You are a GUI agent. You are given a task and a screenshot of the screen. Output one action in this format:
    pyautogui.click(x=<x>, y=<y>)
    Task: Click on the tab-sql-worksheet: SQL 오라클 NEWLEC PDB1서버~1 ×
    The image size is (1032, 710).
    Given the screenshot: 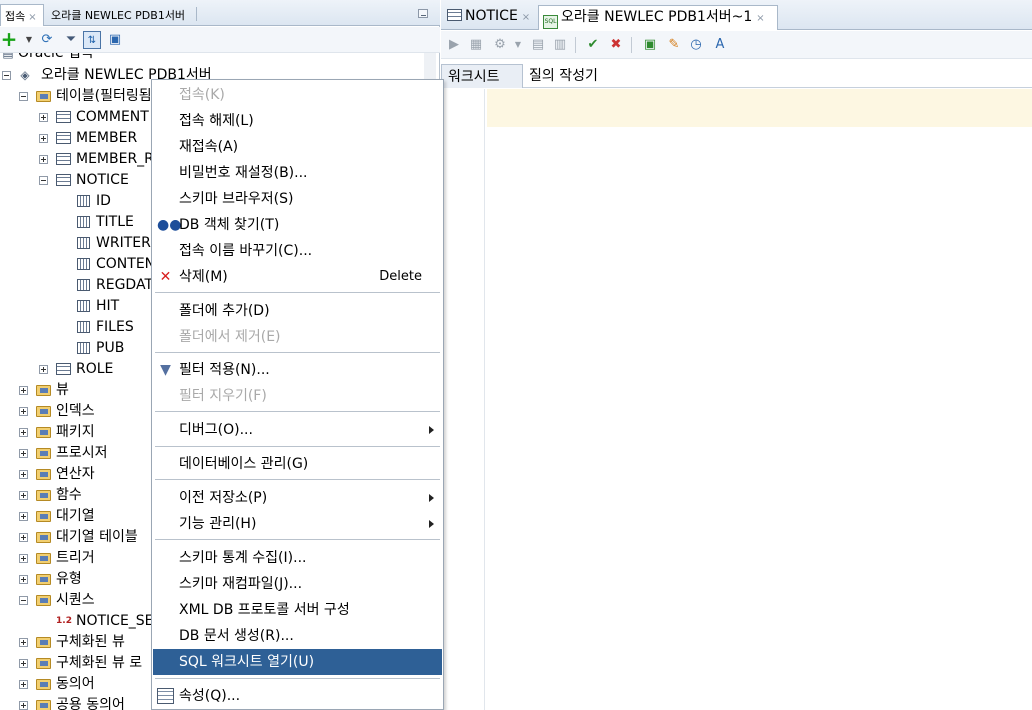 What is the action you would take?
    pyautogui.click(x=658, y=17)
    